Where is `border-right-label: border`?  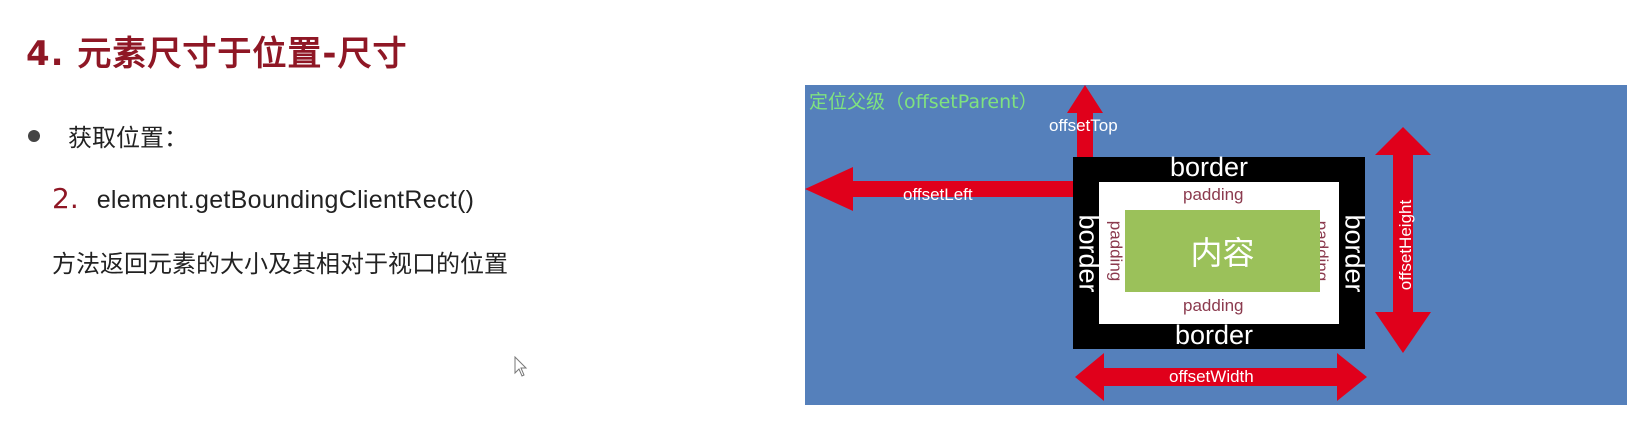
border-right-label: border is located at coordinates (1354, 253).